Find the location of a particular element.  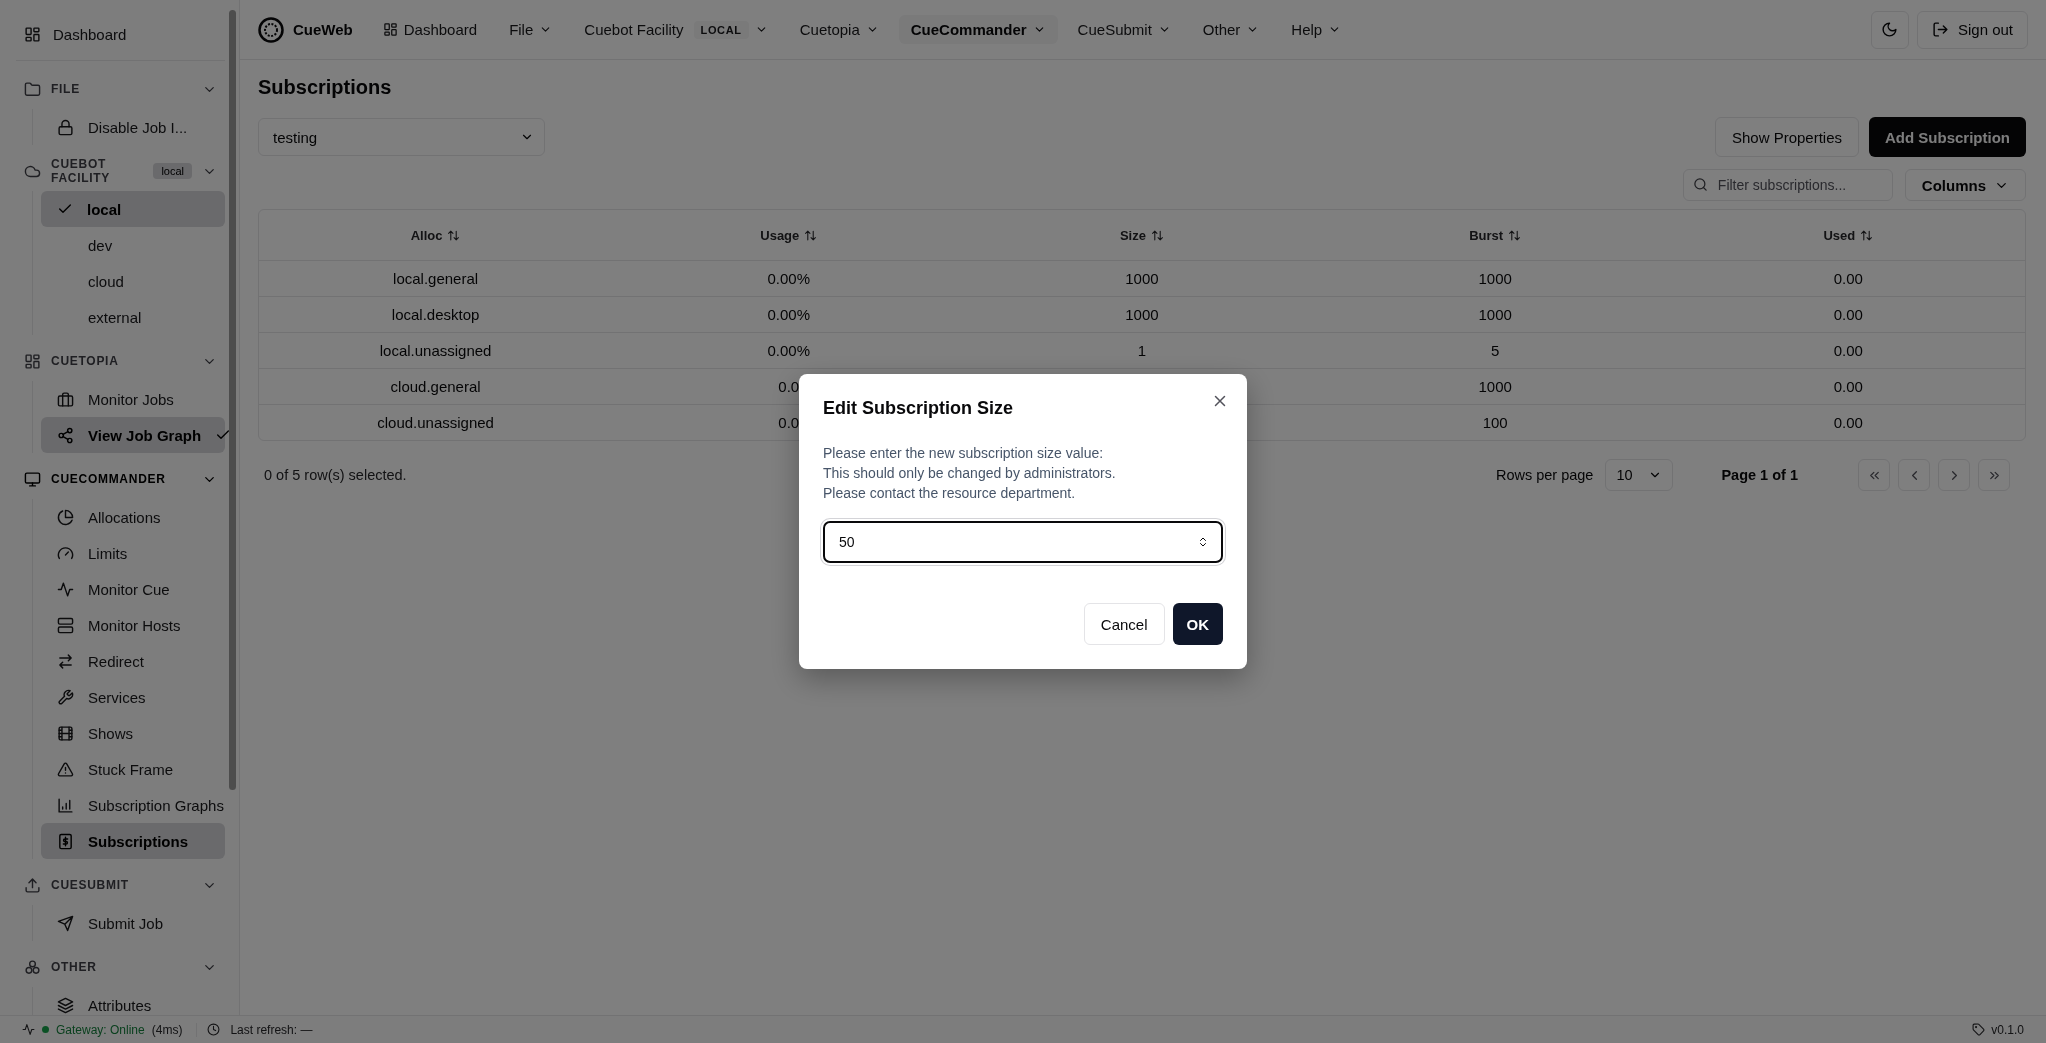

rows-per-page-label: Rows per page is located at coordinates (1544, 475).